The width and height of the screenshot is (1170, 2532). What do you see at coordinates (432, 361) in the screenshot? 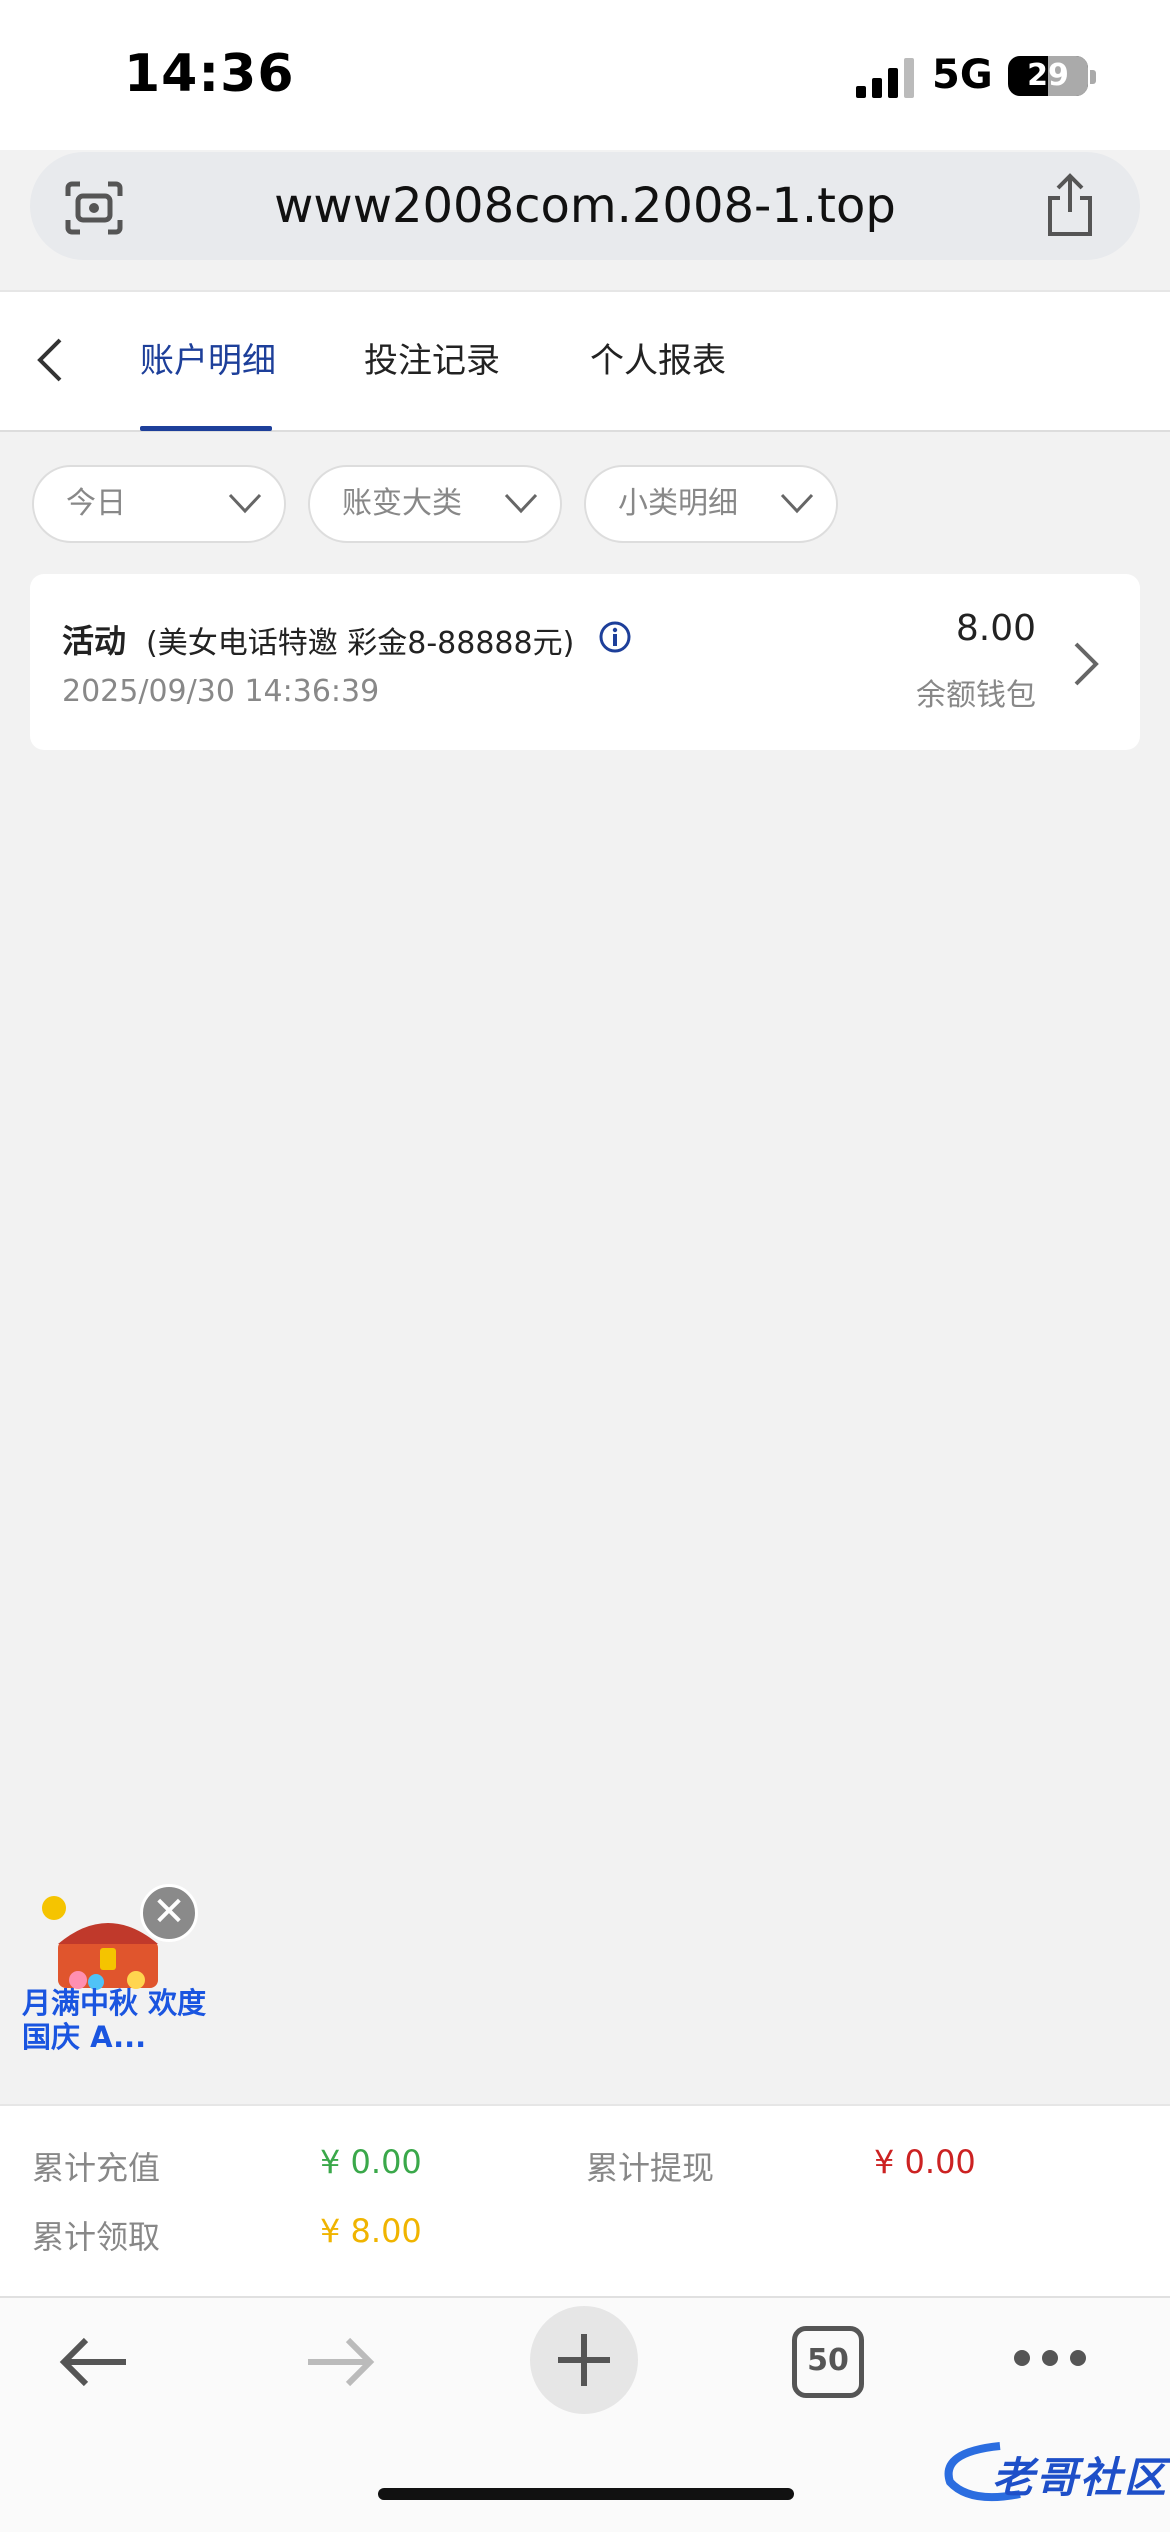
I see `tab-bet-records: 投注记录` at bounding box center [432, 361].